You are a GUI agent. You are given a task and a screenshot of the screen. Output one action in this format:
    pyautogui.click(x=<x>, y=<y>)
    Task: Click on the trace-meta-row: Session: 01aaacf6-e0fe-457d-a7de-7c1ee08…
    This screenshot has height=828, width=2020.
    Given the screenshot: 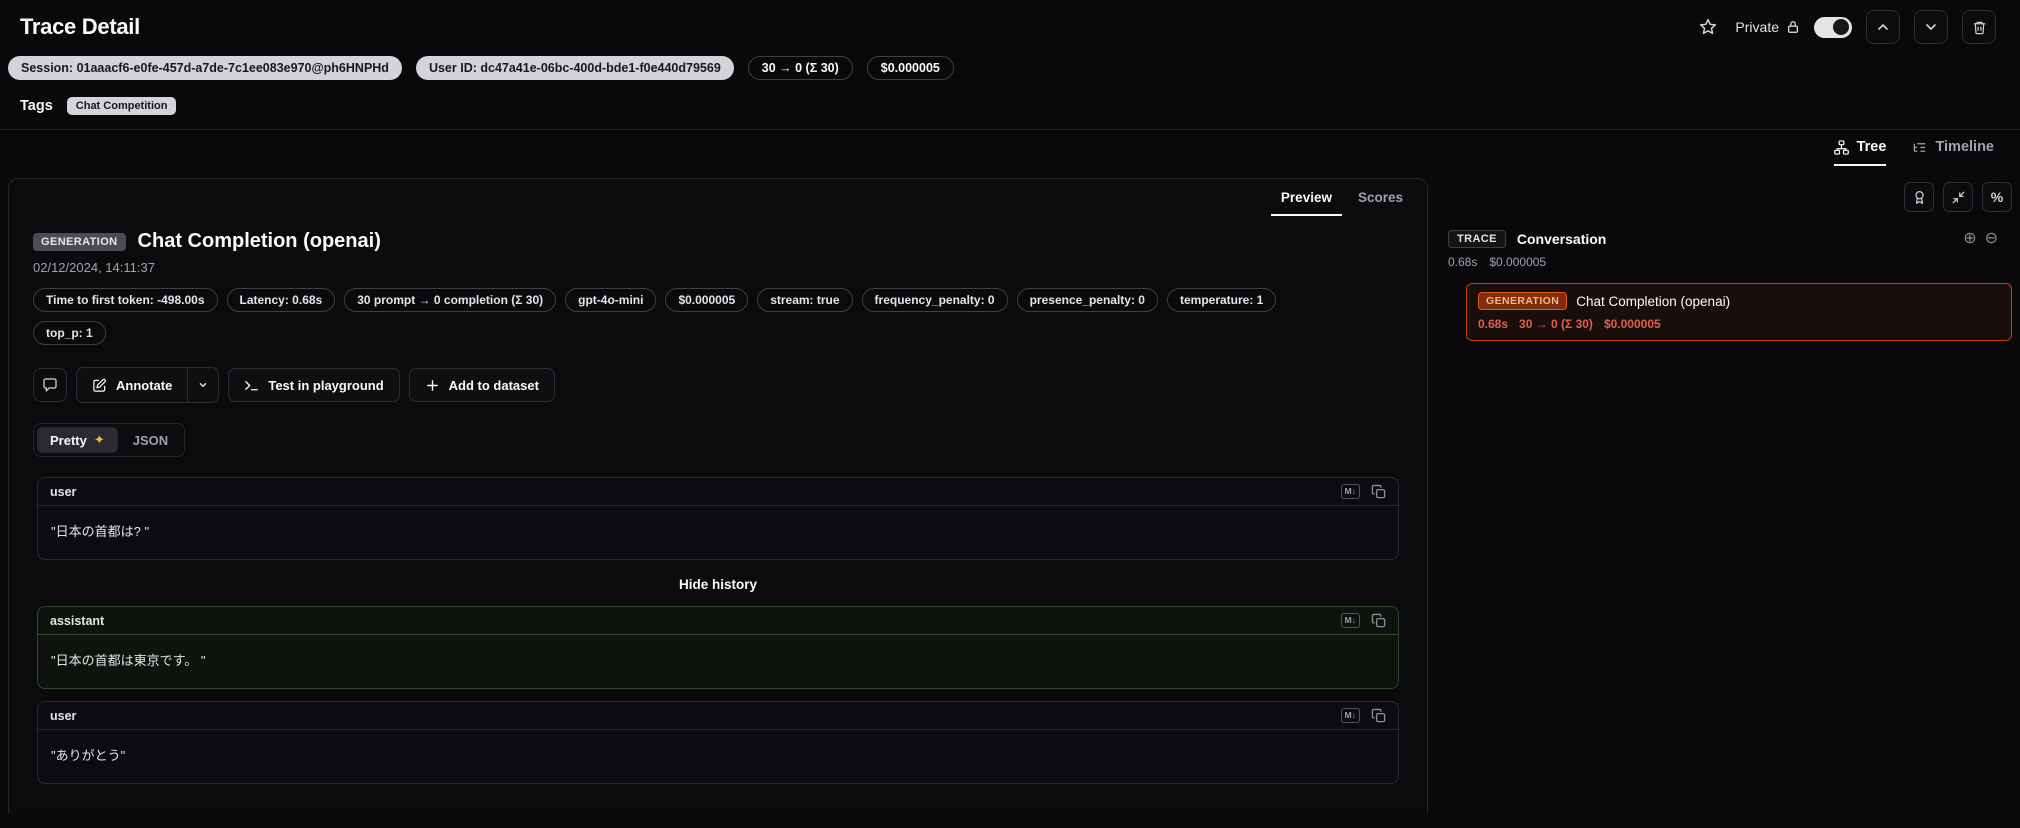 What is the action you would take?
    pyautogui.click(x=1010, y=70)
    